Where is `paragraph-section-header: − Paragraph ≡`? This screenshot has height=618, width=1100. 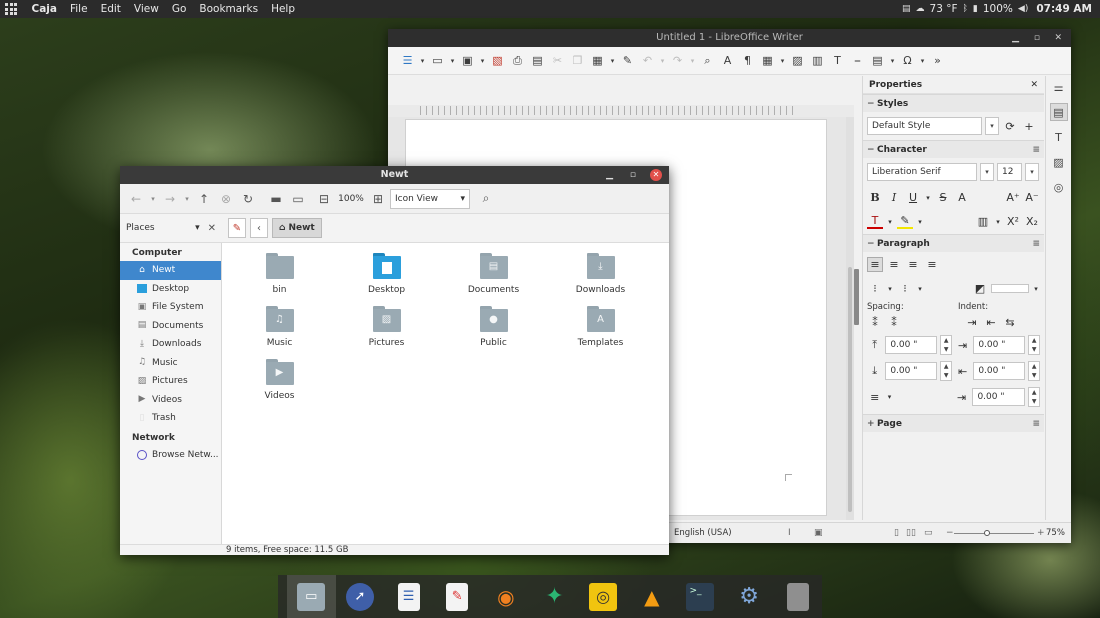
paragraph-section-header: − Paragraph ≡ is located at coordinates (953, 243).